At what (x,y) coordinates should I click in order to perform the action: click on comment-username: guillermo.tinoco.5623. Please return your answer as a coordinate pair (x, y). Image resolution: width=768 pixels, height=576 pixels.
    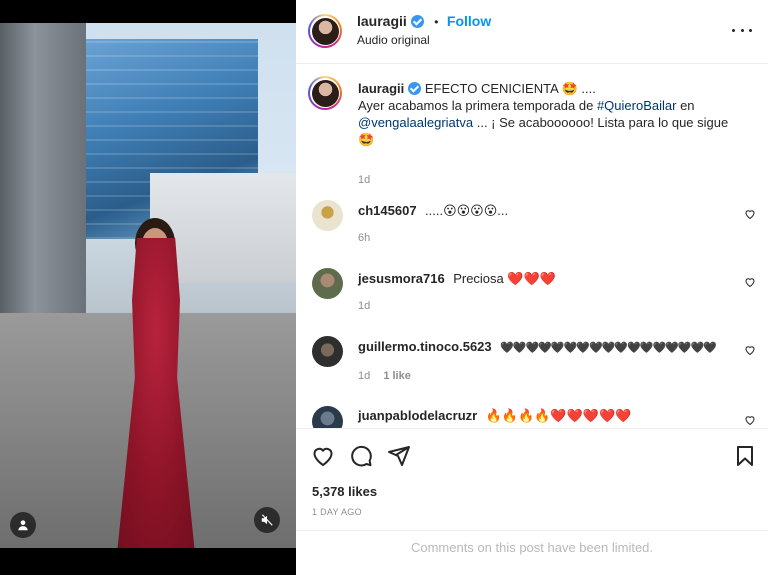
    Looking at the image, I should click on (425, 346).